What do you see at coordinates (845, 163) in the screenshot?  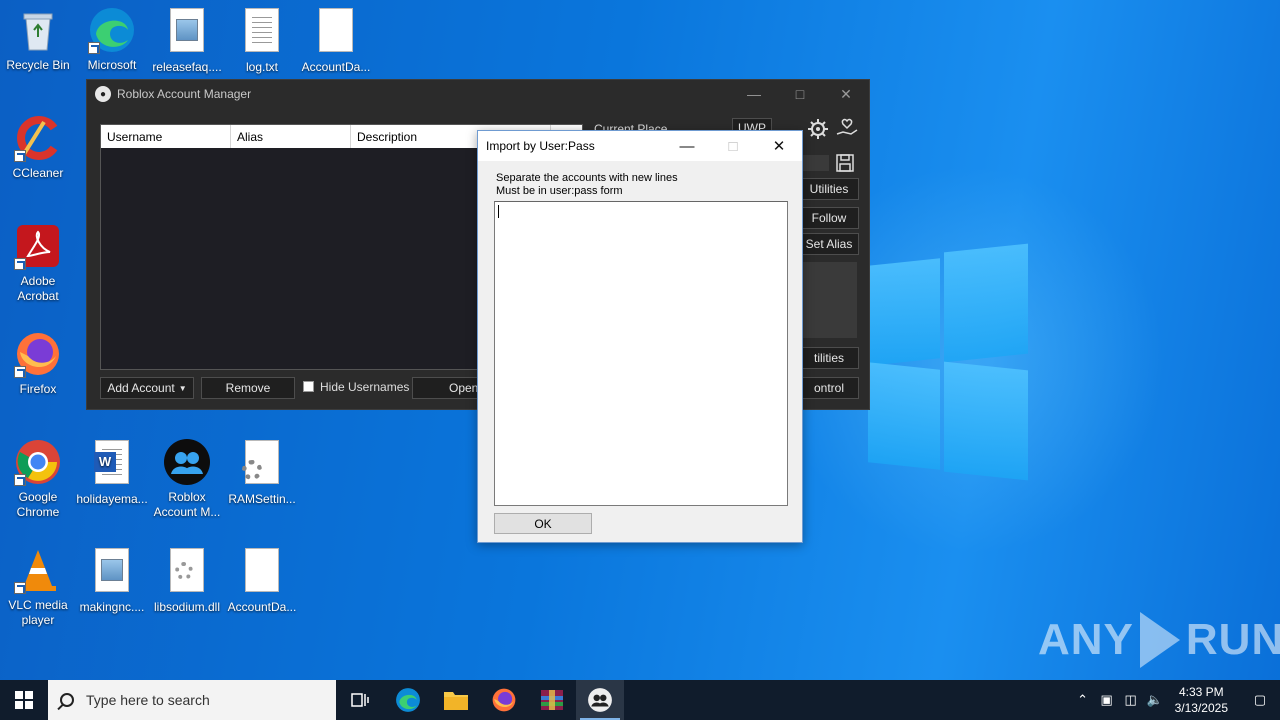 I see `save-icon` at bounding box center [845, 163].